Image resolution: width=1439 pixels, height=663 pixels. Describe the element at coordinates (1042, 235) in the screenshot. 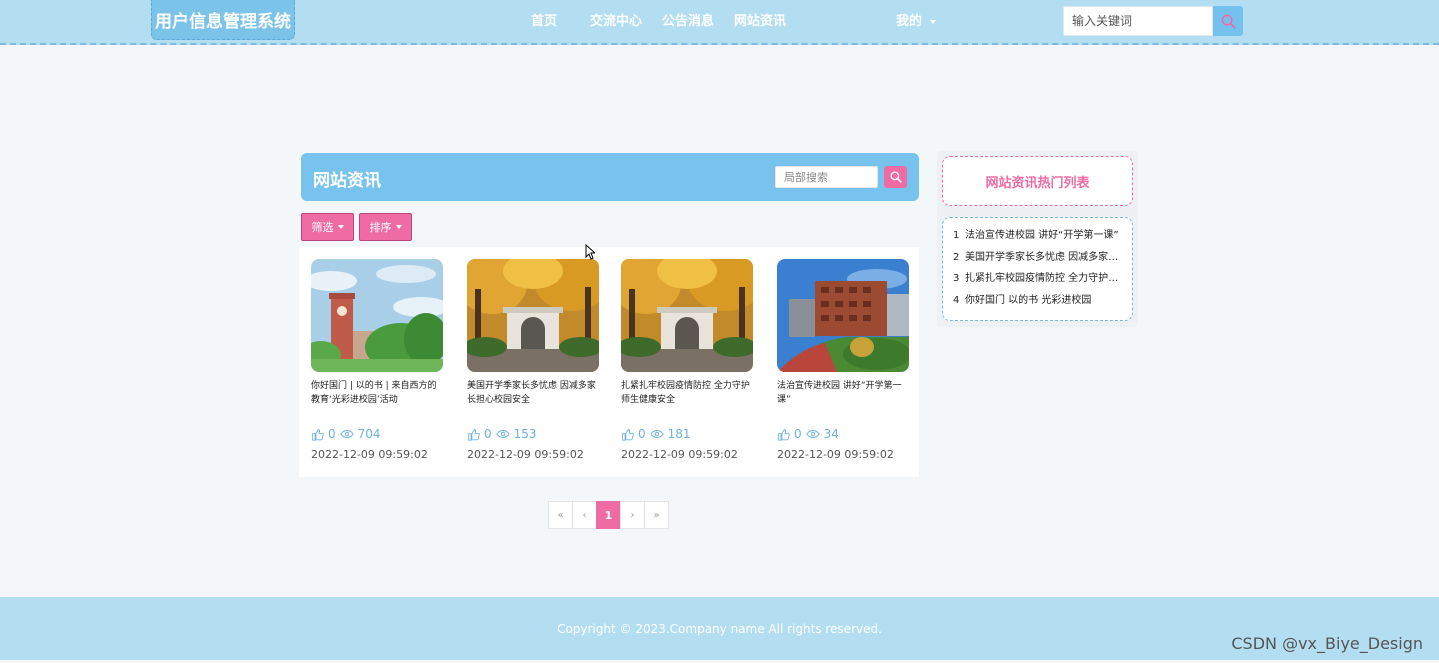

I see `hot-news-text: 法治宣传进校园 讲好“开学第一课”` at that location.